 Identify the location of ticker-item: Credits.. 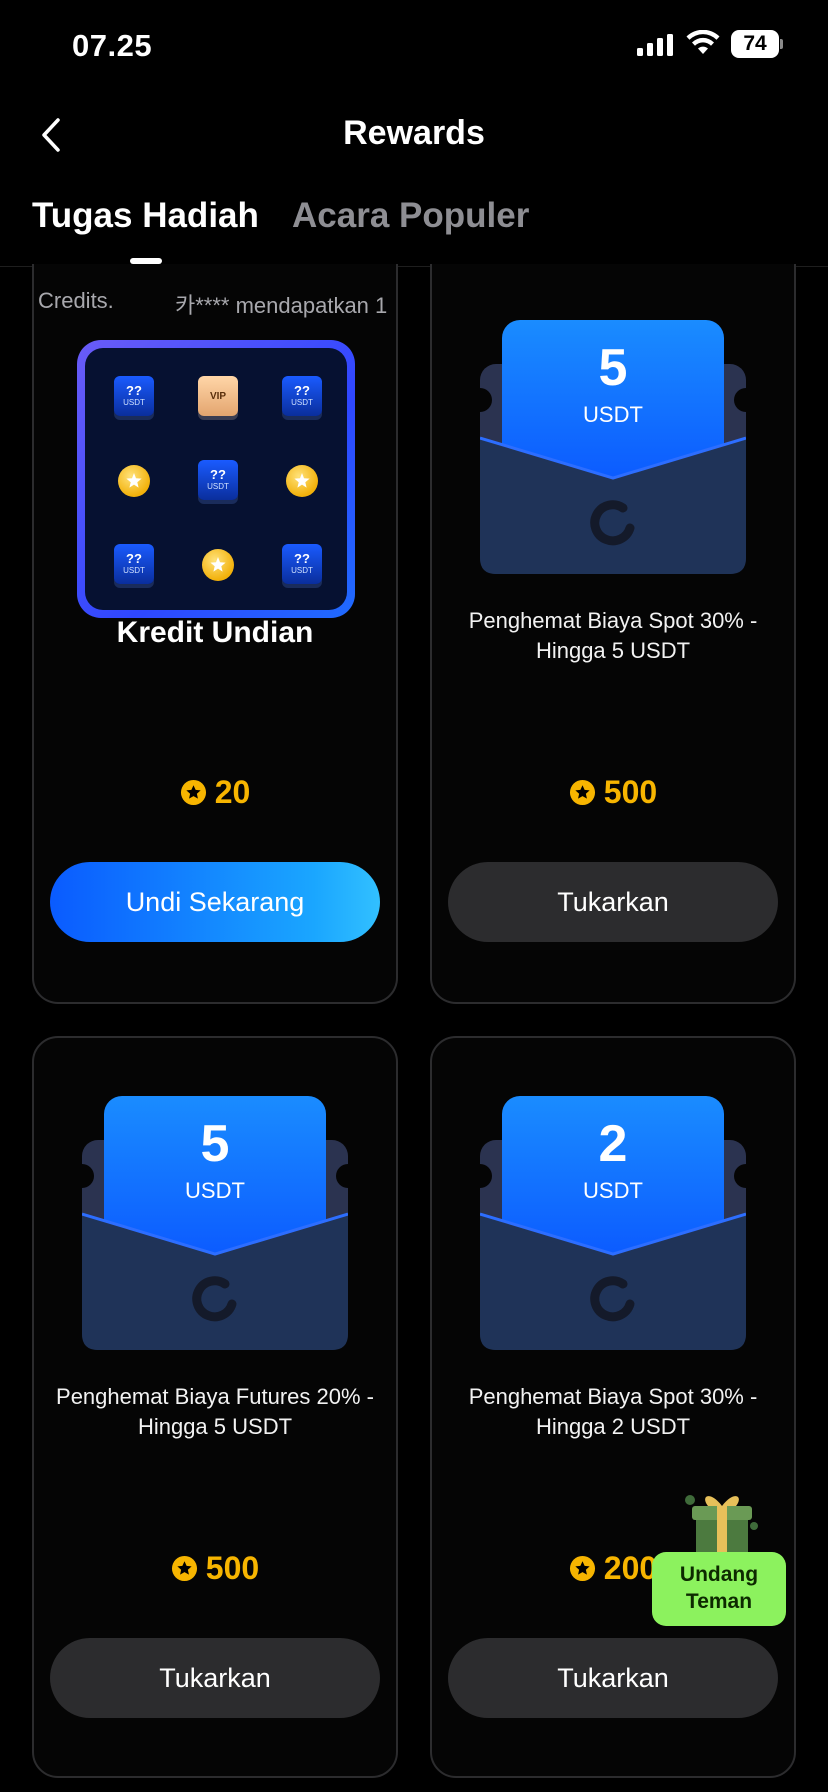
(76, 300).